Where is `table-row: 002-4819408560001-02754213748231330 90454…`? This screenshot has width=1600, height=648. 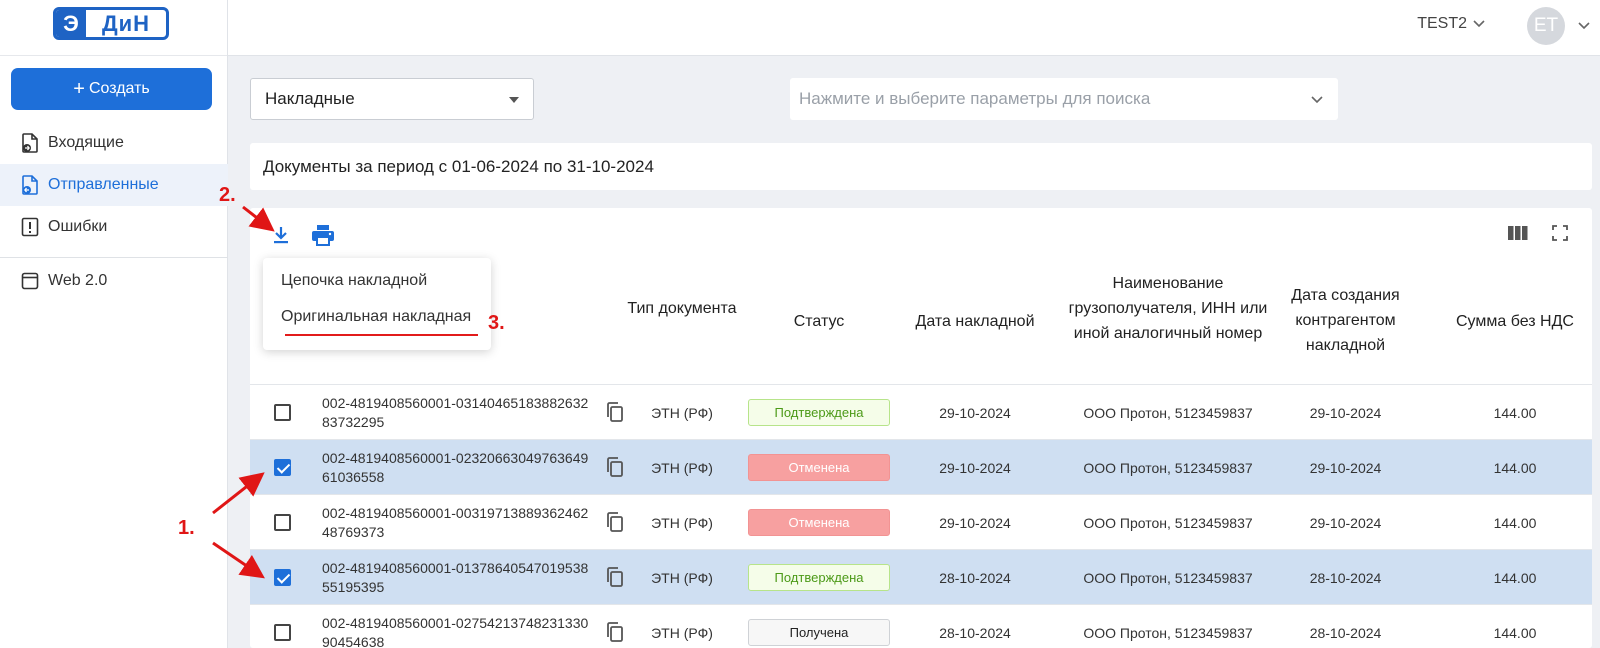 table-row: 002-4819408560001-02754213748231330 90454… is located at coordinates (921, 626).